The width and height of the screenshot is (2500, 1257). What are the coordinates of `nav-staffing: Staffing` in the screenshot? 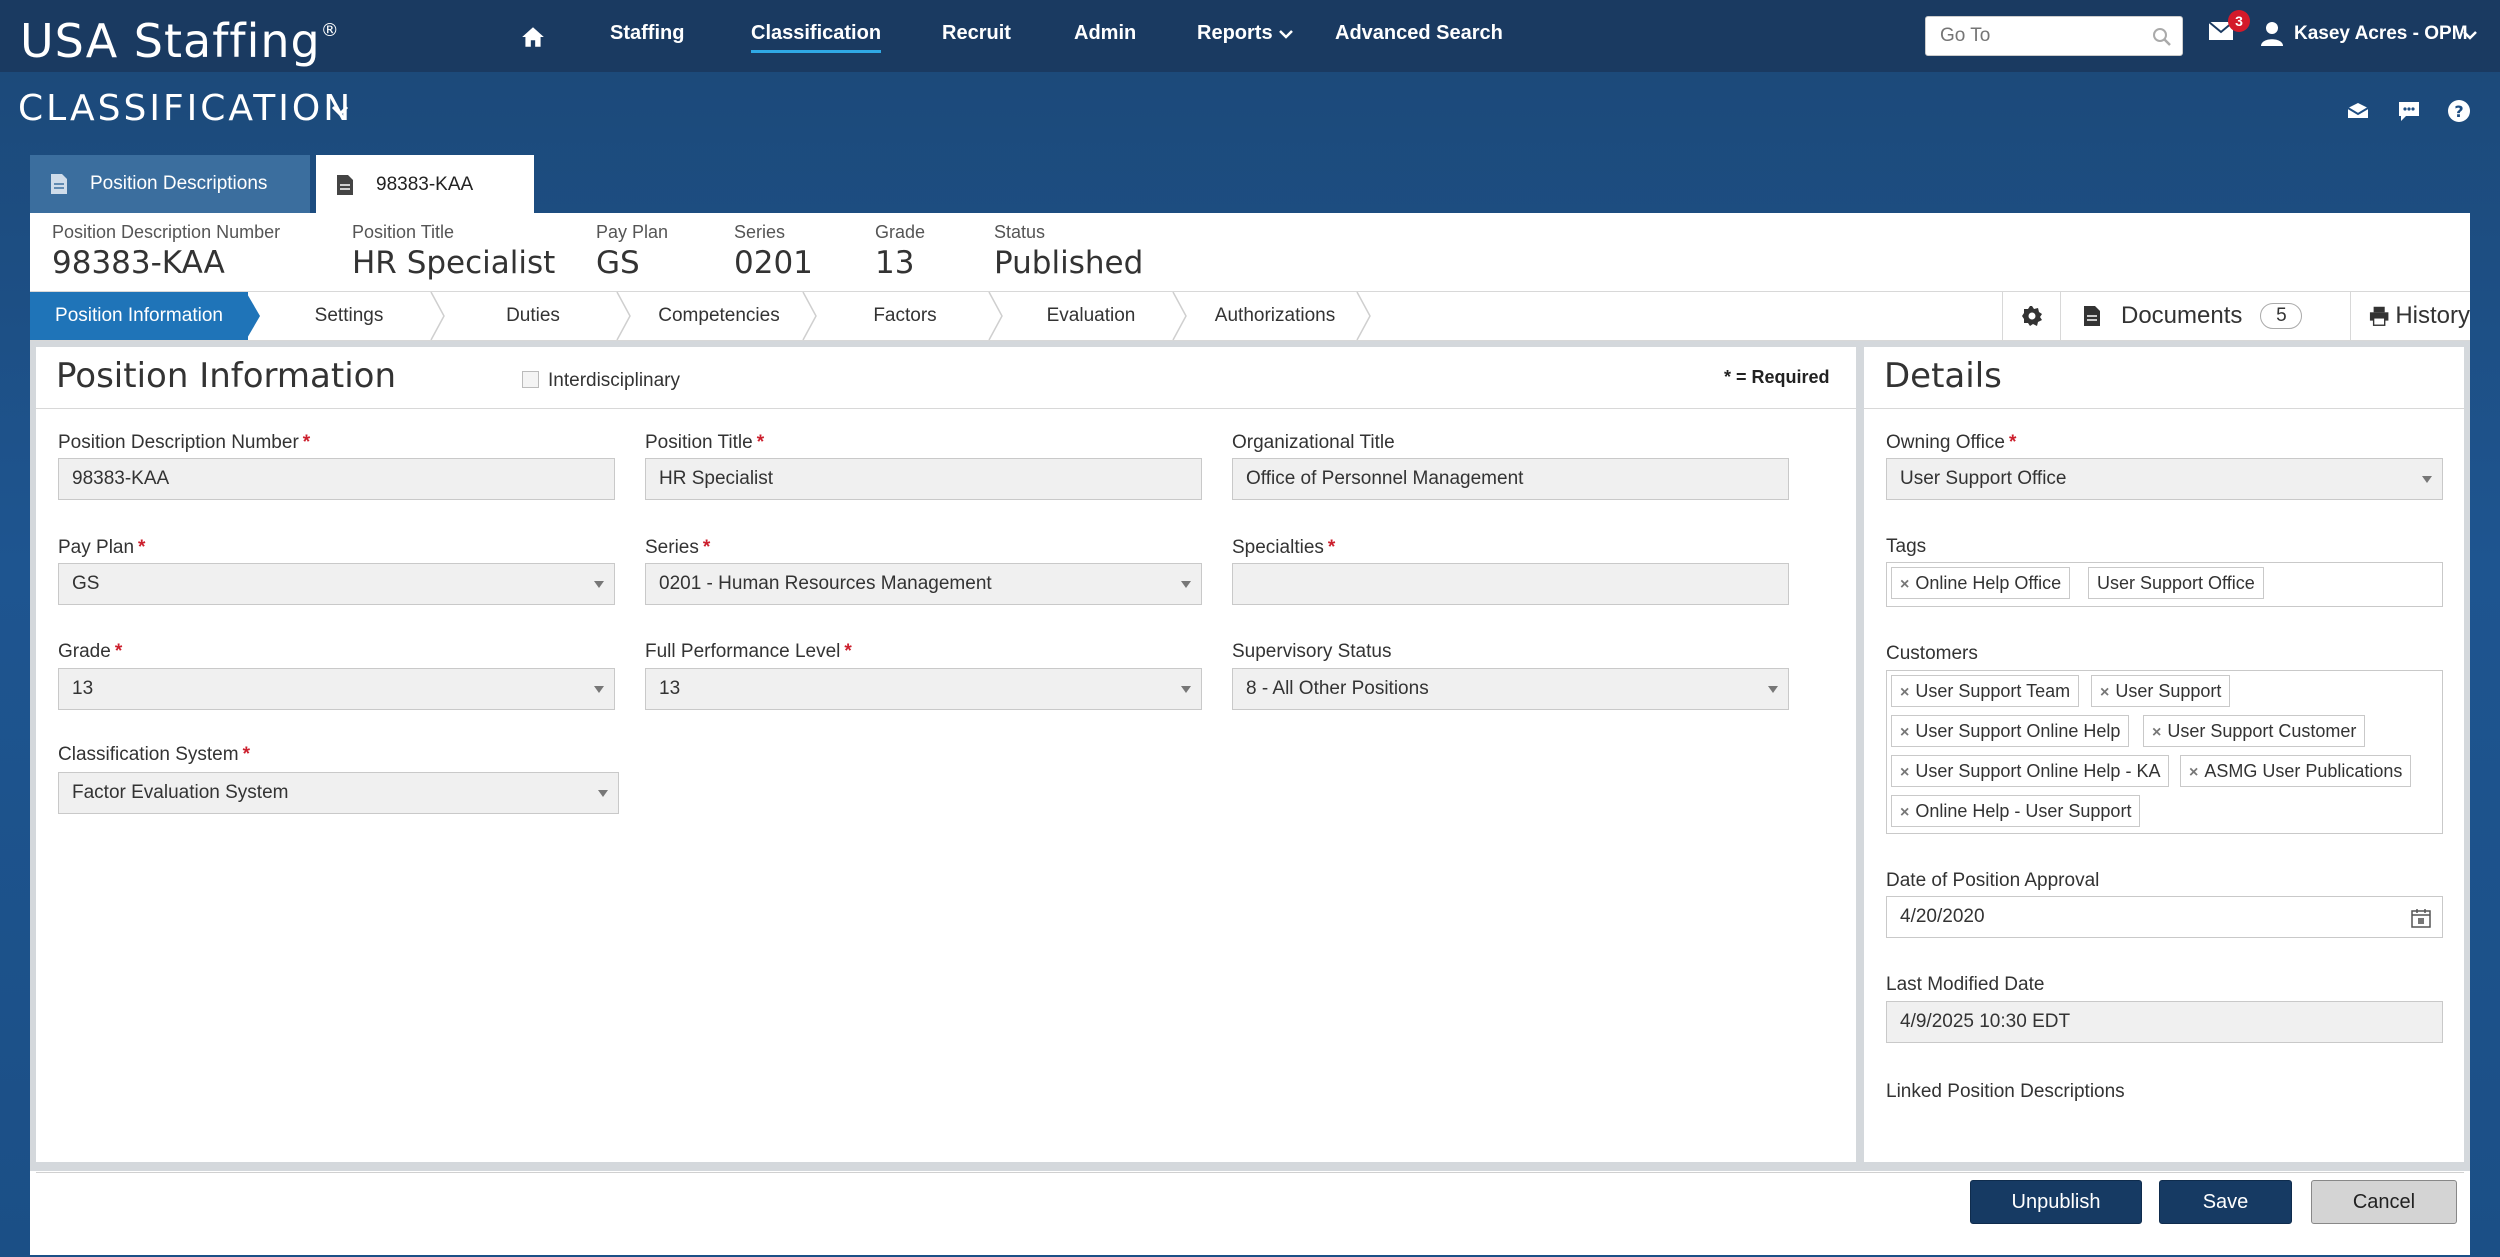 It's located at (647, 33).